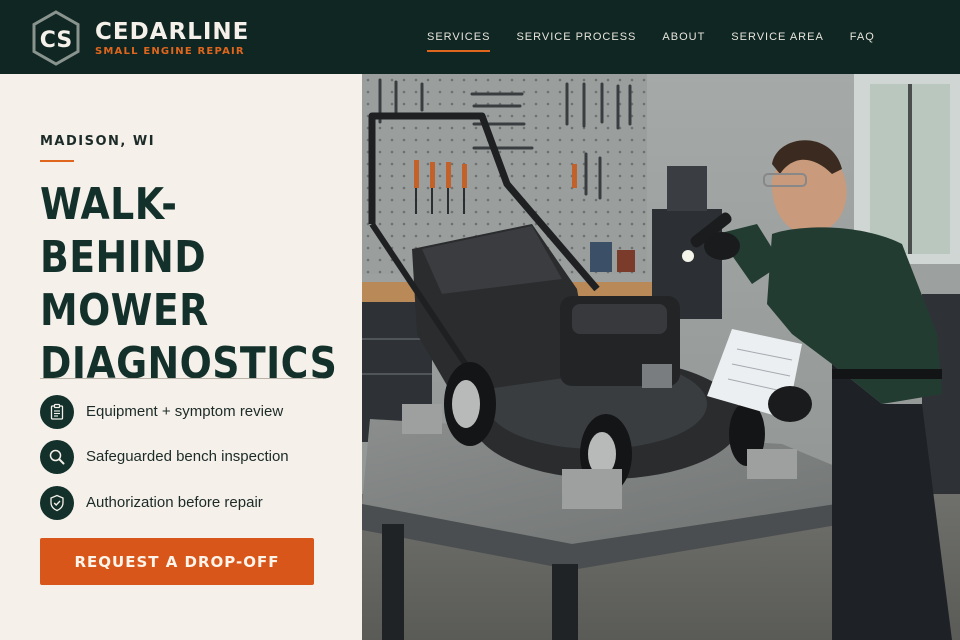 This screenshot has width=960, height=640. Describe the element at coordinates (57, 161) in the screenshot. I see `eyebrow-rule` at that location.